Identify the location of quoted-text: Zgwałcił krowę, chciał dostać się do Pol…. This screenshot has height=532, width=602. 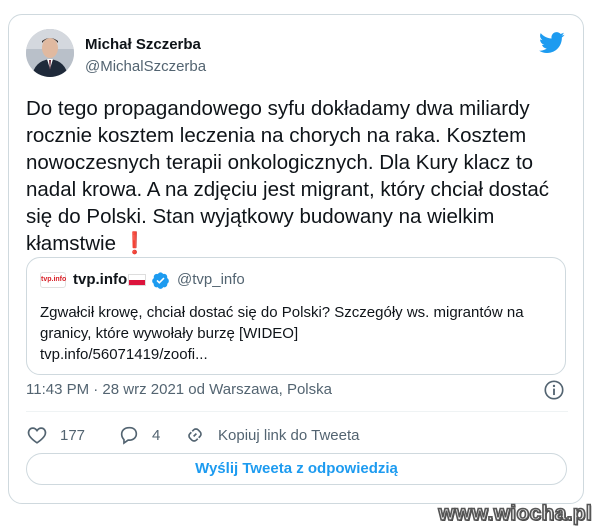
(295, 333).